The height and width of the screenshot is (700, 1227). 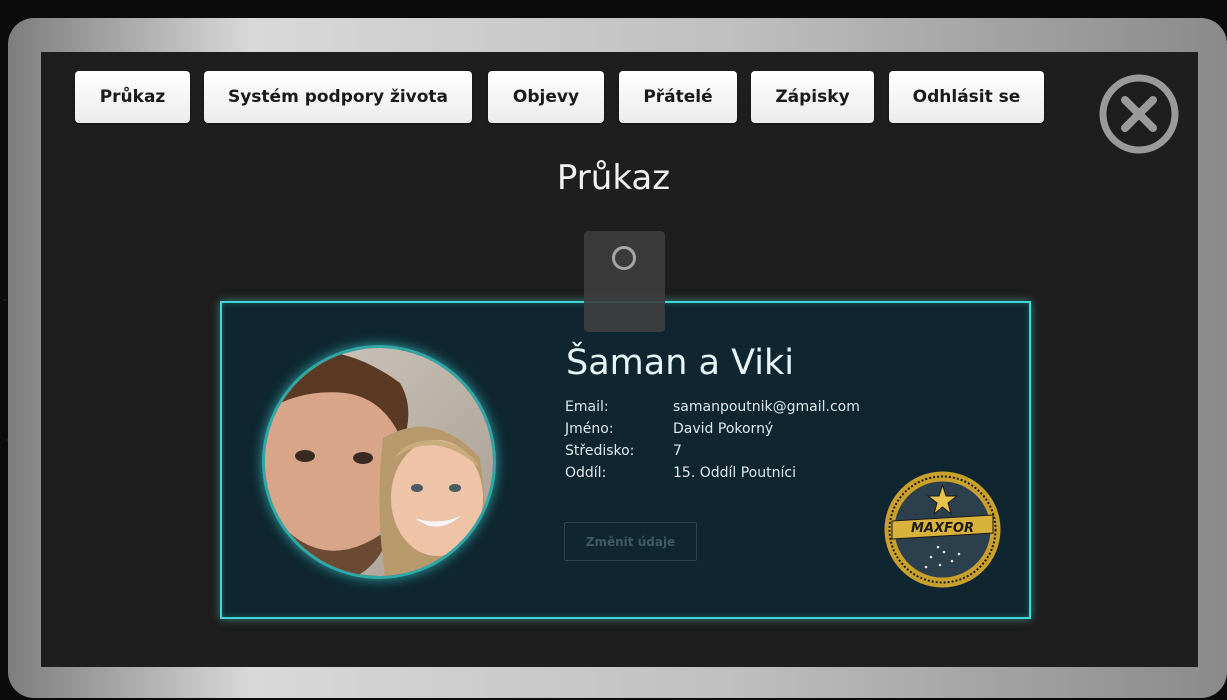 What do you see at coordinates (712, 454) in the screenshot?
I see `info-row-center: Středisko: 7` at bounding box center [712, 454].